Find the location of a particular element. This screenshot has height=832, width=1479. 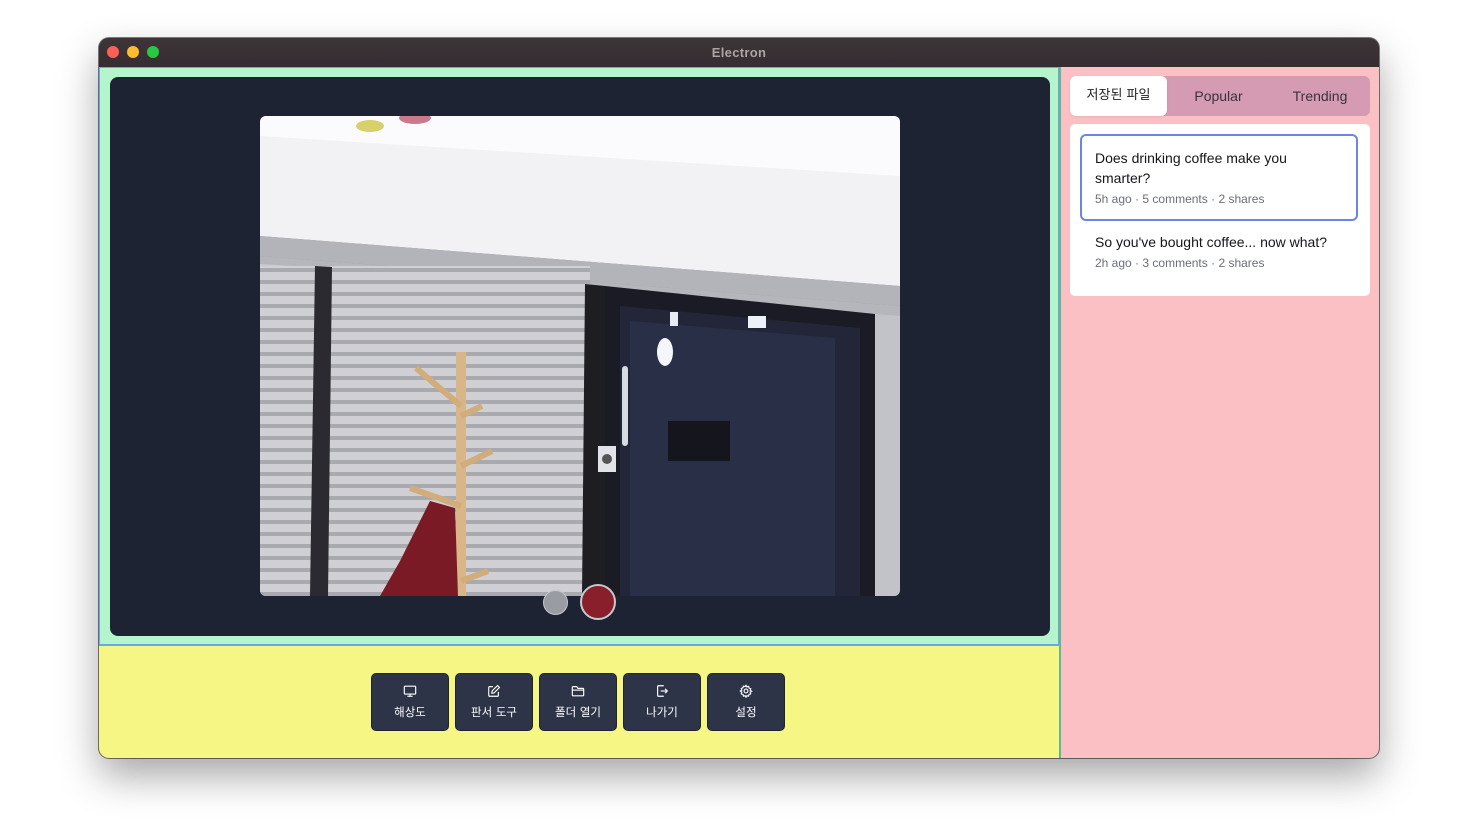

gear-icon is located at coordinates (746, 691).